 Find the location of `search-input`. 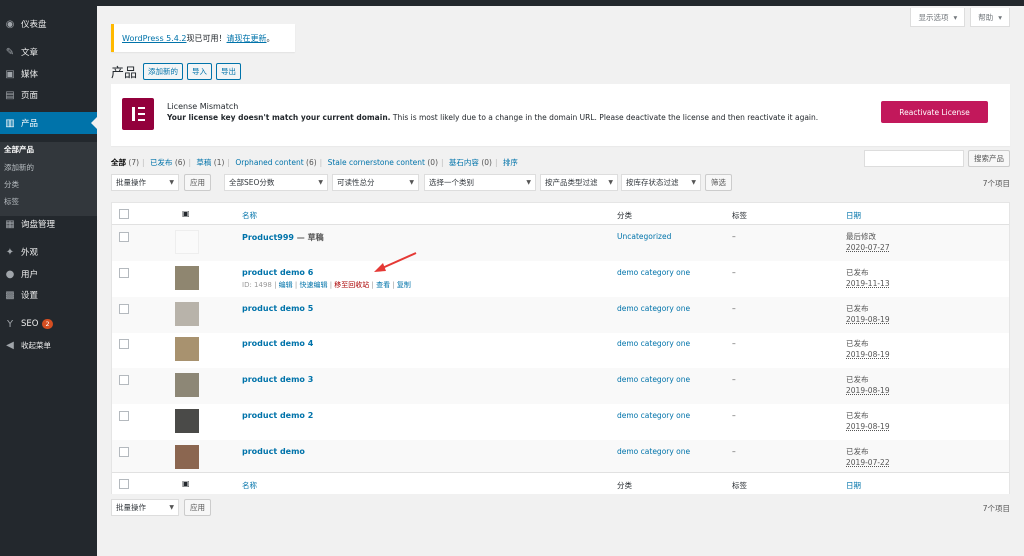

search-input is located at coordinates (914, 158).